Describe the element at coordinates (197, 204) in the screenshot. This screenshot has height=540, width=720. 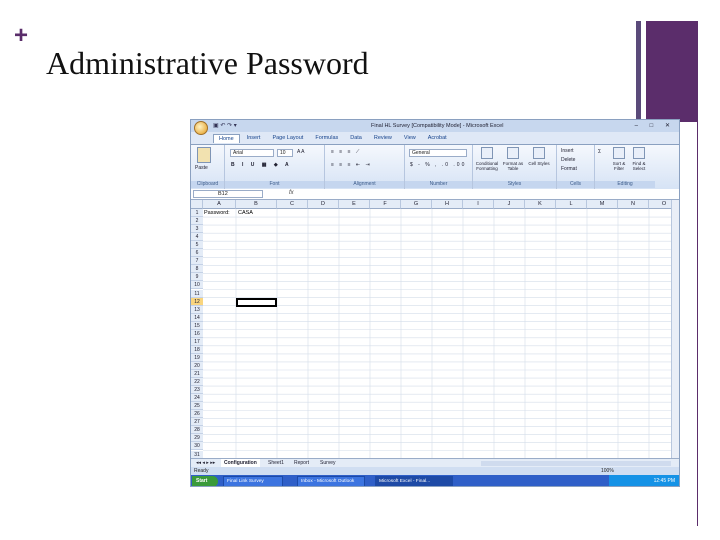
I see `select-all-corner` at that location.